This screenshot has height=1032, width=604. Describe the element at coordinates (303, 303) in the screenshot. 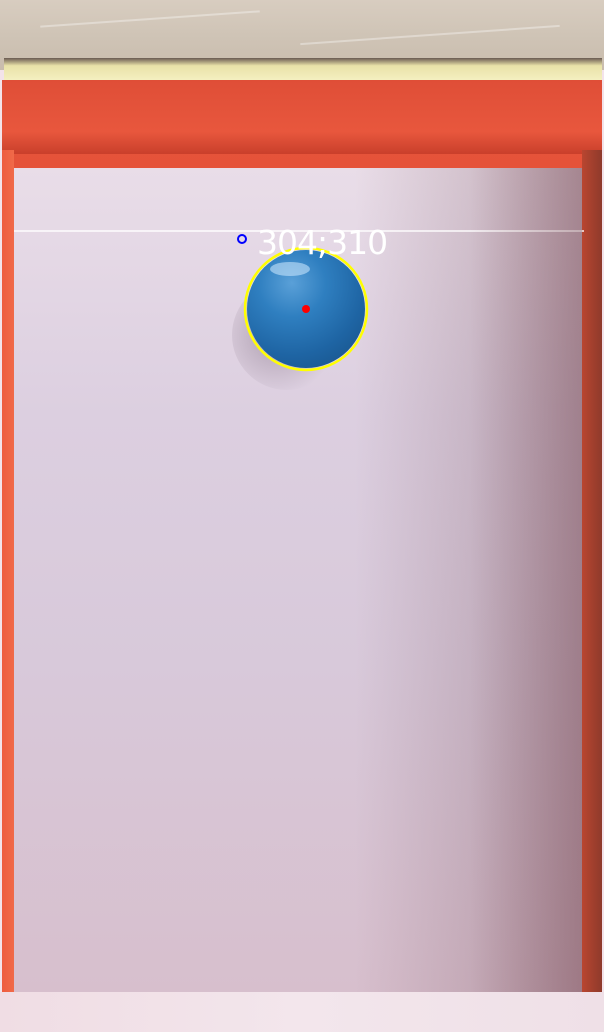

I see `tracking-overlay` at that location.